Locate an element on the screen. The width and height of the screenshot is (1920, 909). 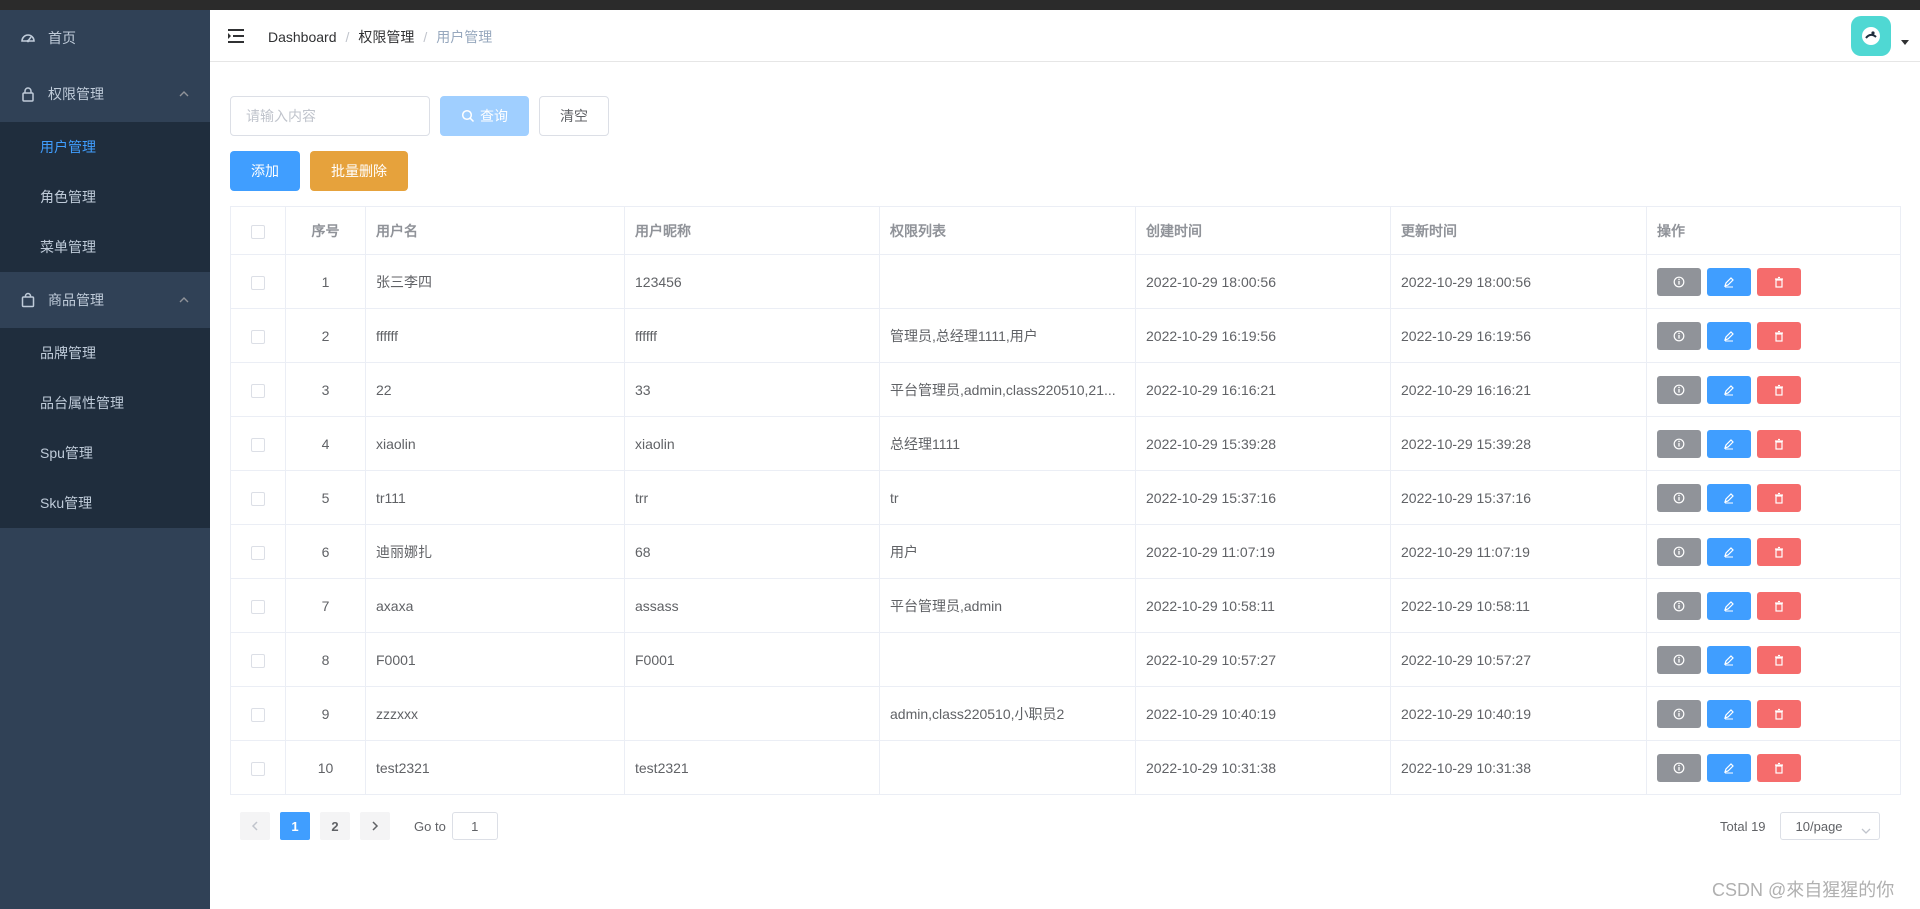
prev-page-button is located at coordinates (255, 826).